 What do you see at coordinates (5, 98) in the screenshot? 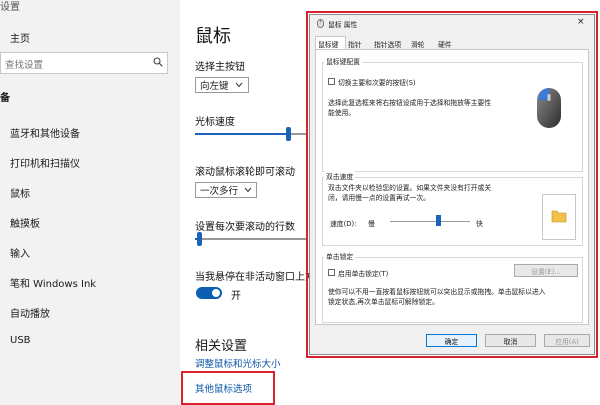
I see `sidebar-section-label: 备` at bounding box center [5, 98].